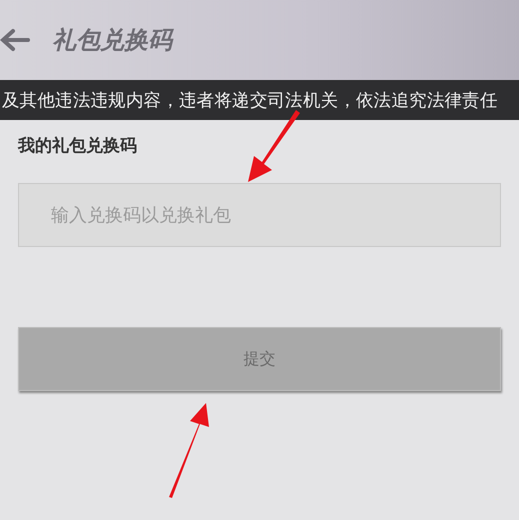 This screenshot has height=520, width=519. What do you see at coordinates (250, 101) in the screenshot?
I see `notice-text: 及其他违法违规内容，违者将递交司法机关，依法追究法律责任` at bounding box center [250, 101].